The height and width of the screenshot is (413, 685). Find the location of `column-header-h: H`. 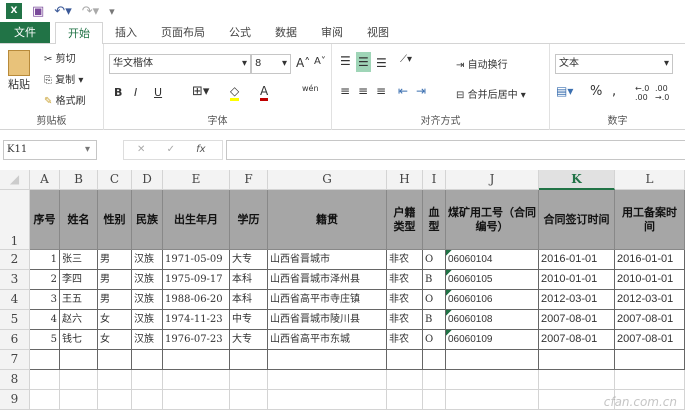

column-header-h: H is located at coordinates (405, 180).